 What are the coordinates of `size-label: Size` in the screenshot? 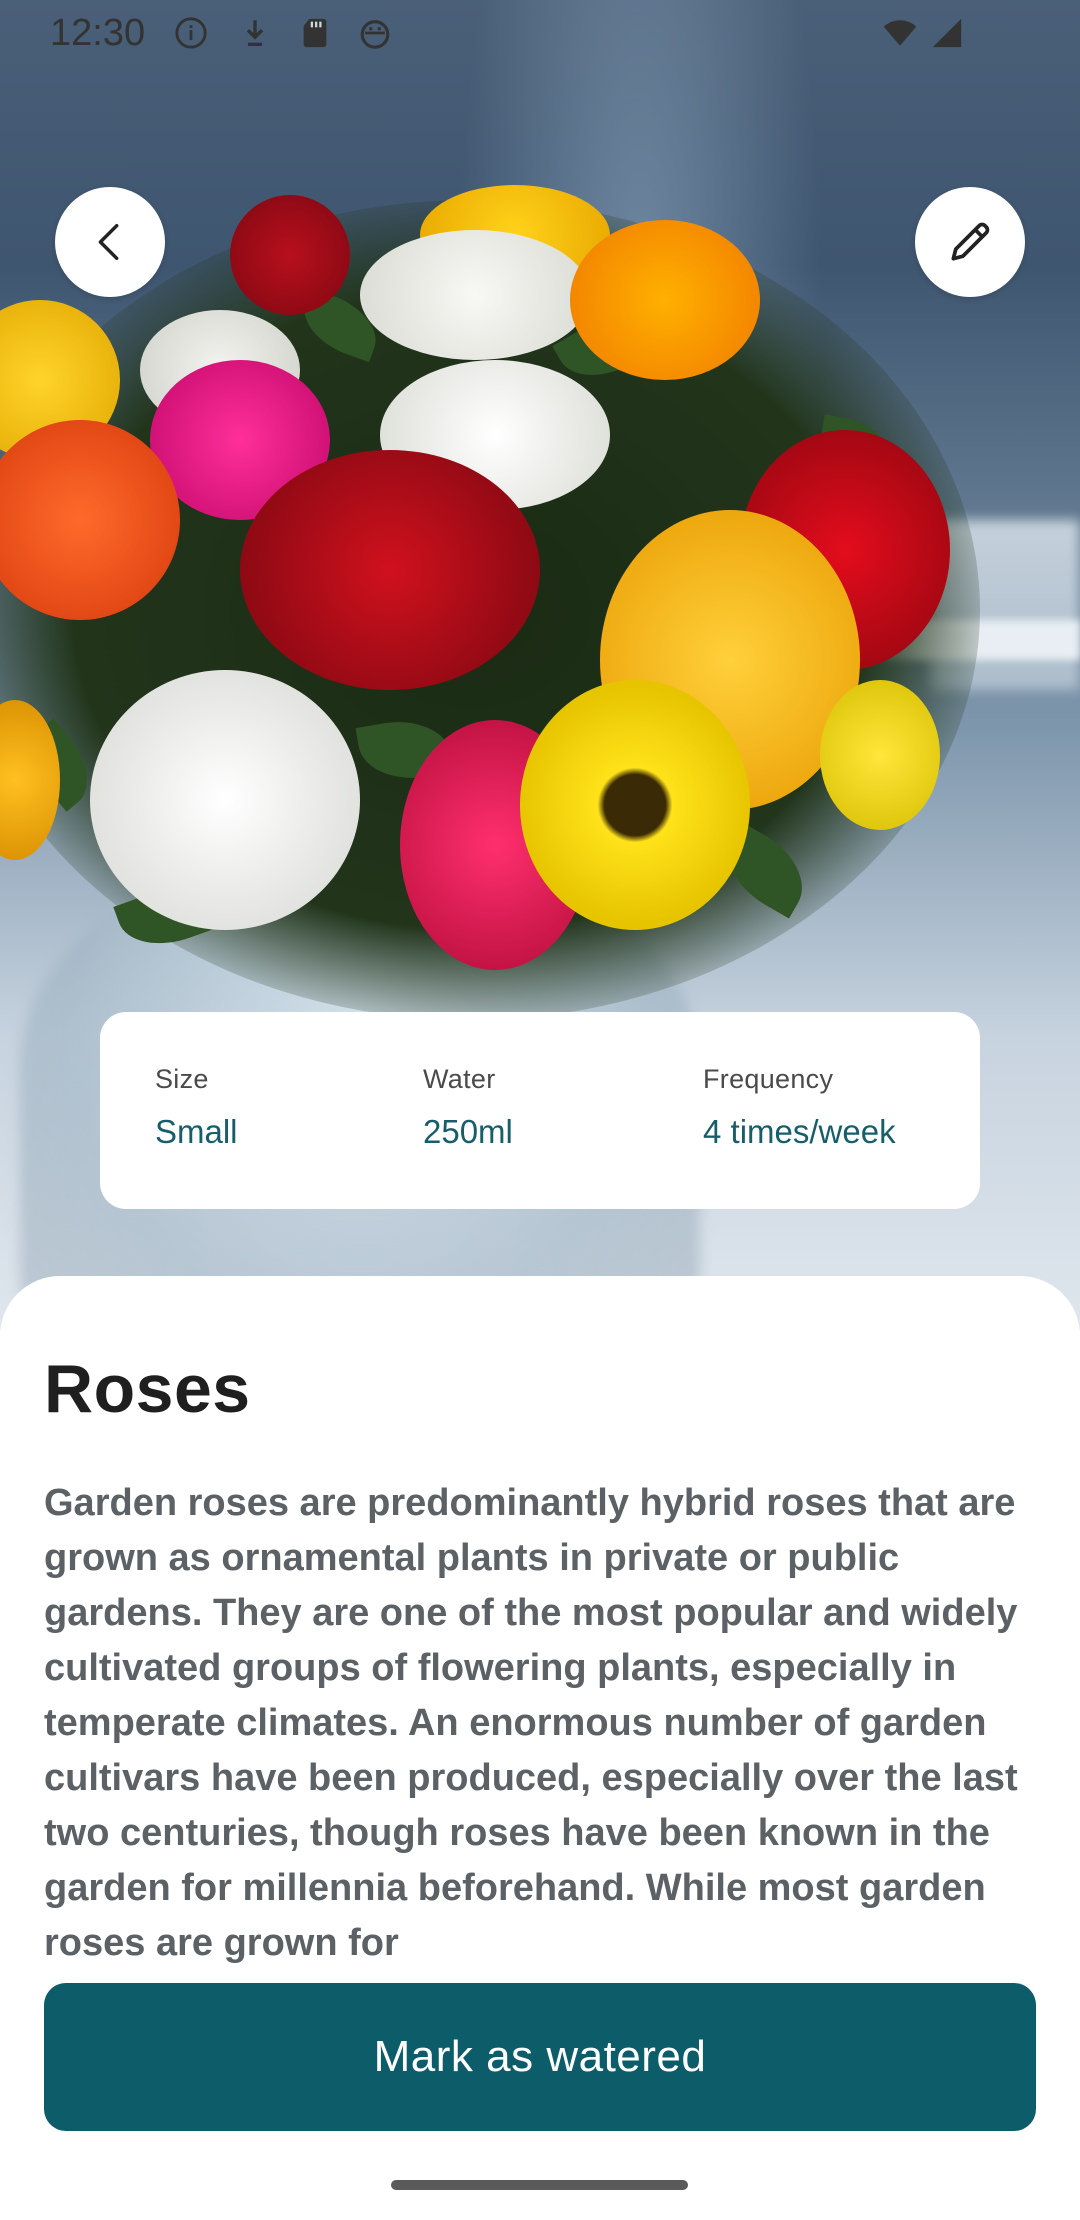 It's located at (182, 1079).